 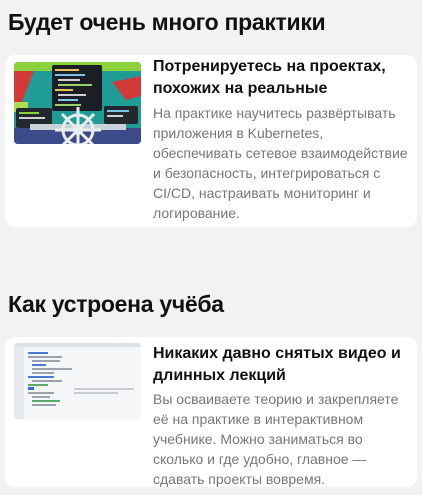 What do you see at coordinates (167, 22) in the screenshot?
I see `section-title-practice: Будет очень много практики` at bounding box center [167, 22].